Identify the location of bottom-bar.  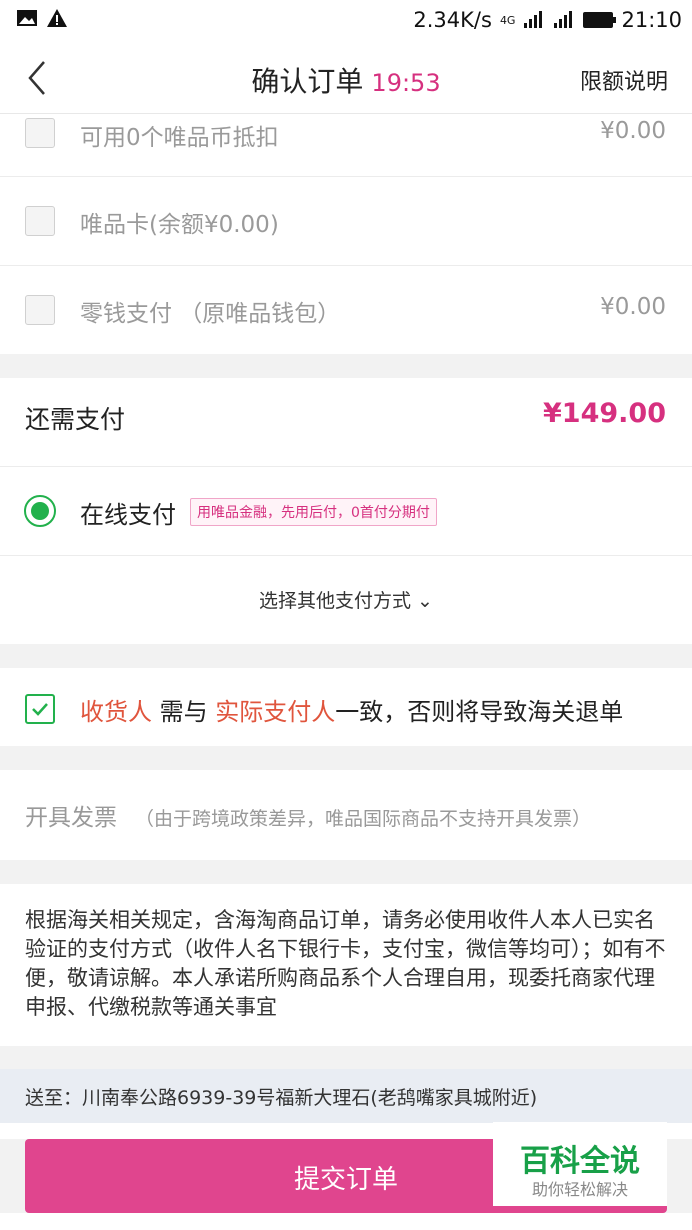
(346, 1221).